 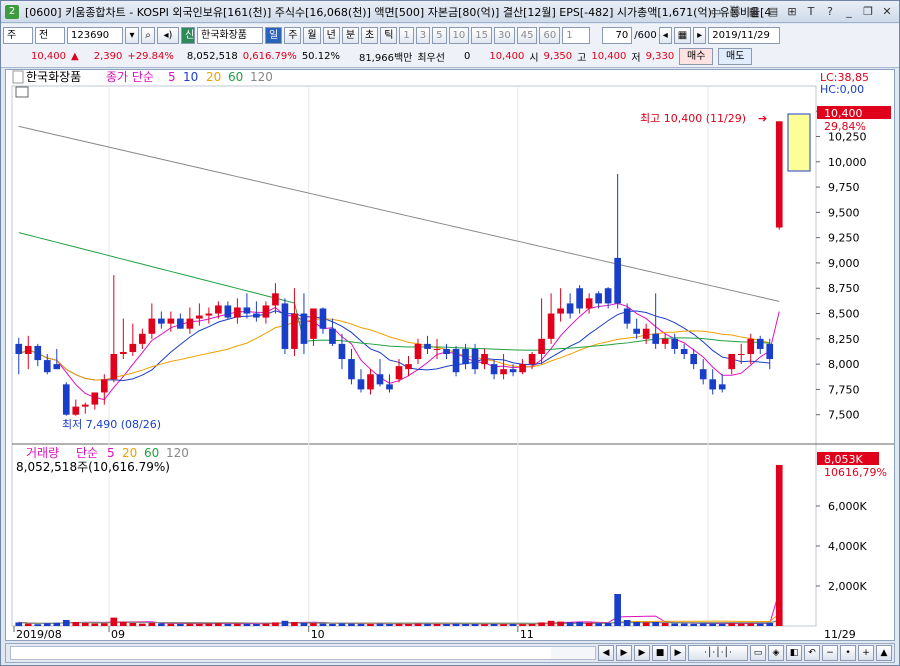 What do you see at coordinates (624, 653) in the screenshot?
I see `scroll-right-icon: ▶` at bounding box center [624, 653].